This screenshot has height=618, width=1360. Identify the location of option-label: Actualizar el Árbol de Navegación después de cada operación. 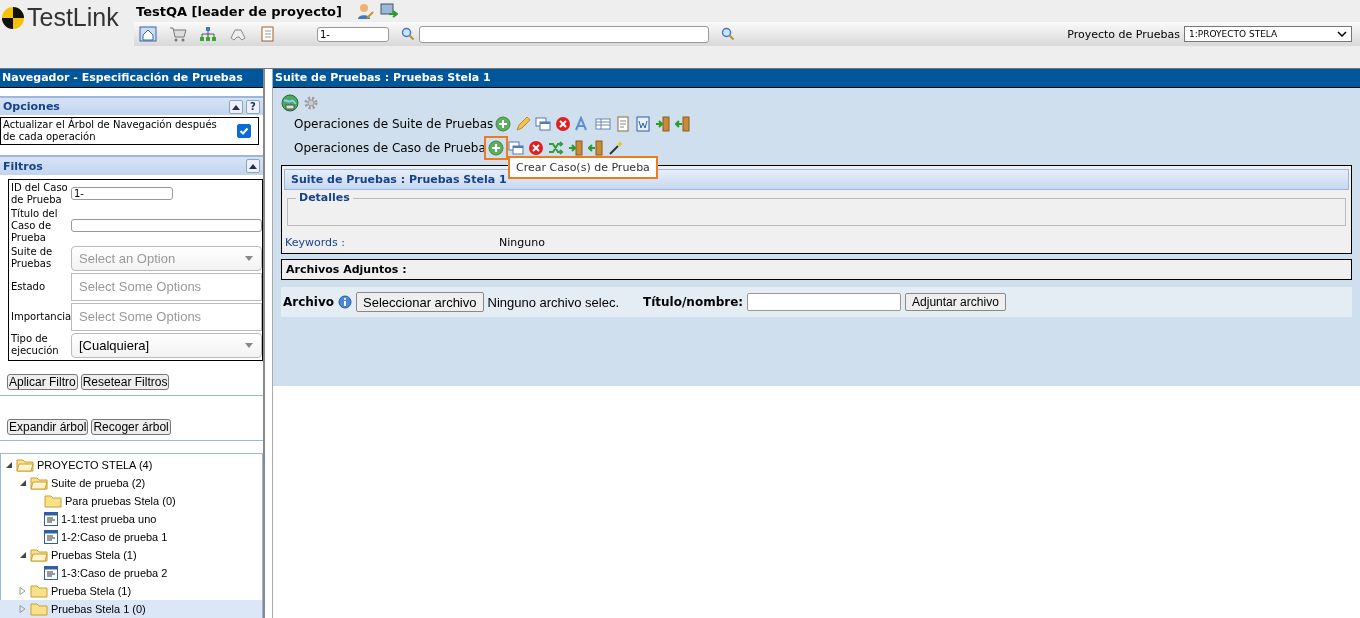
(110, 131).